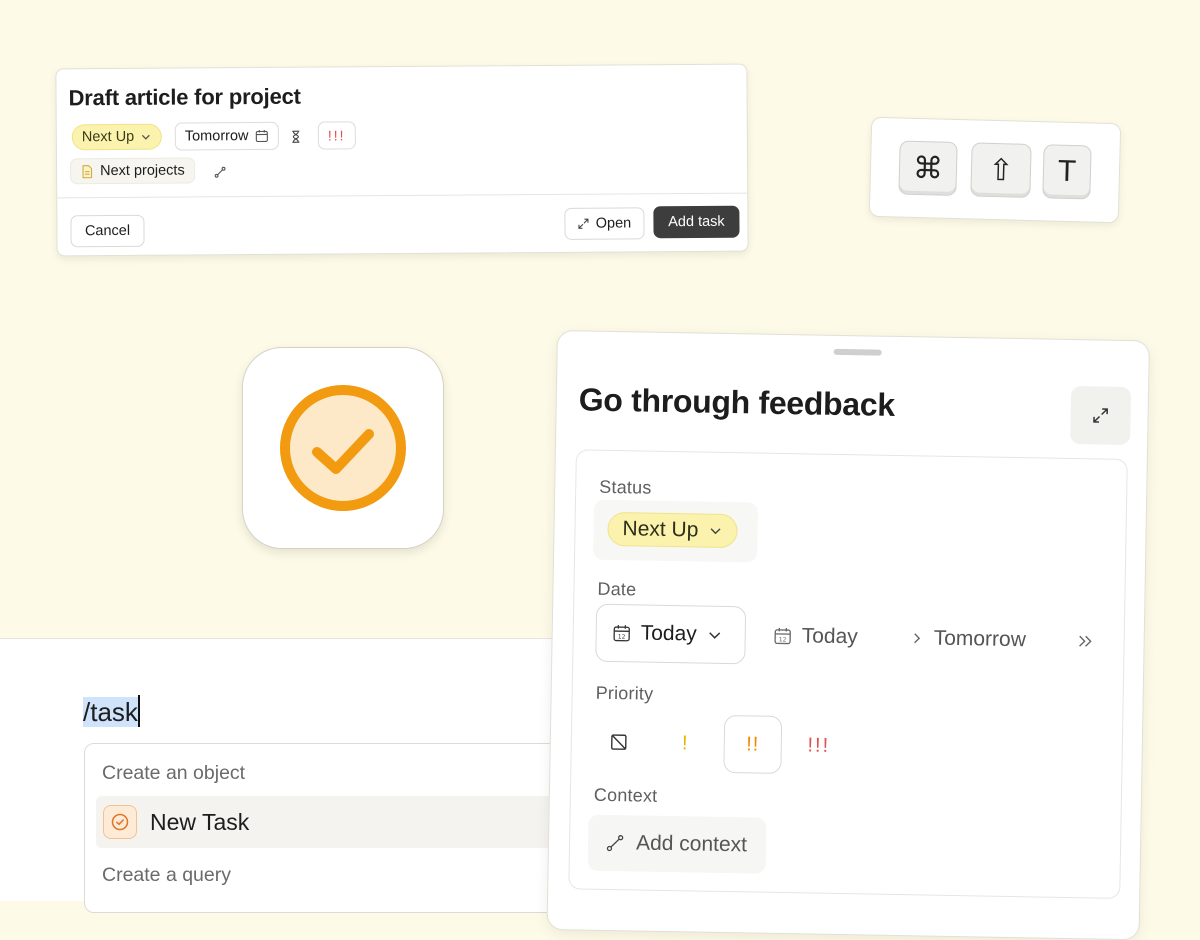 This screenshot has width=1200, height=940. What do you see at coordinates (660, 529) in the screenshot?
I see `status-dropdown-label: Next Up` at bounding box center [660, 529].